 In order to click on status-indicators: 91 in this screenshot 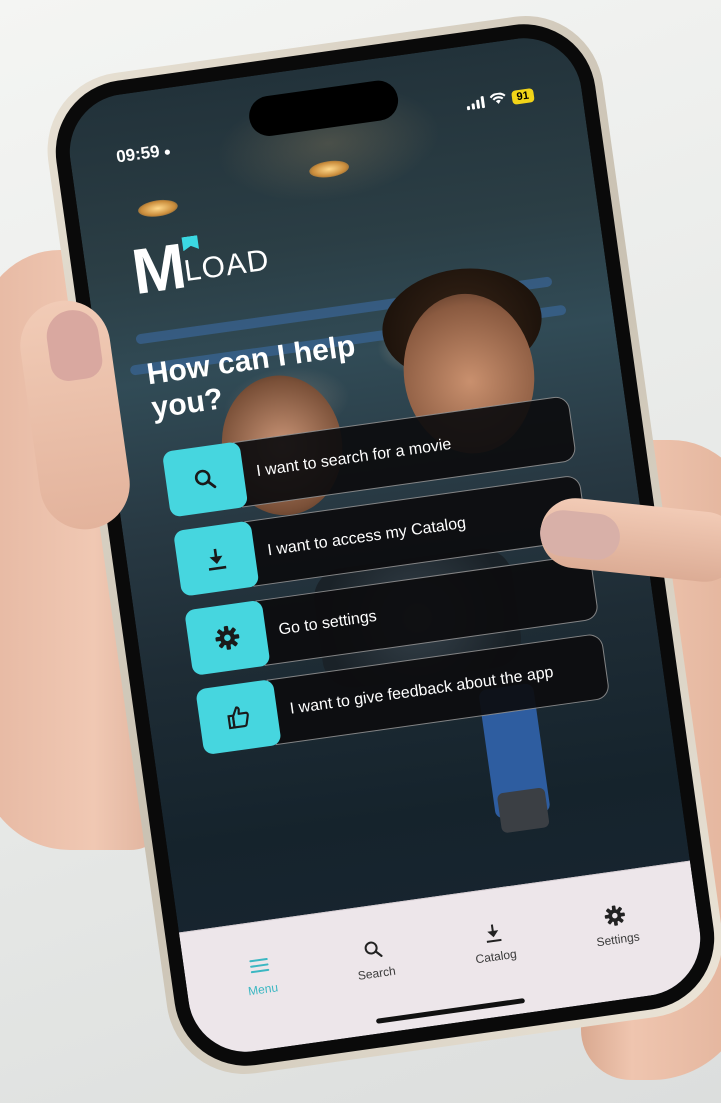, I will do `click(500, 99)`.